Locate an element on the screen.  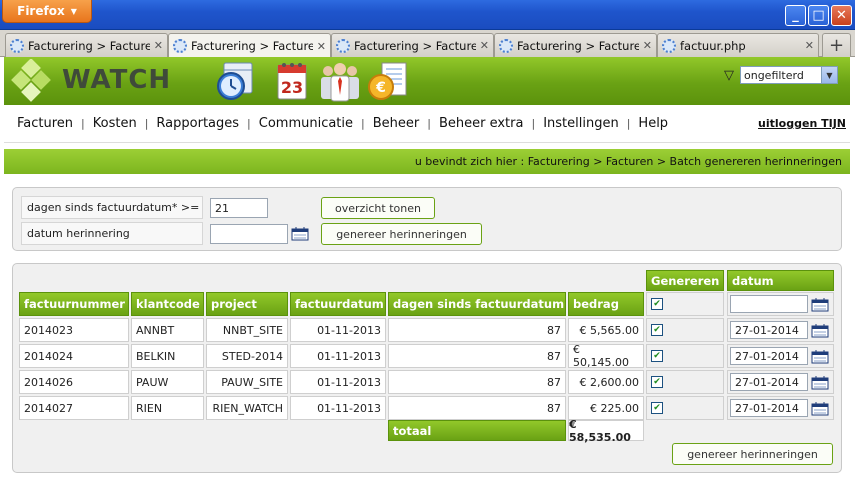
app-header: WATCH 23 € ▽ ongefilterd ▼ is located at coordinates (427, 81).